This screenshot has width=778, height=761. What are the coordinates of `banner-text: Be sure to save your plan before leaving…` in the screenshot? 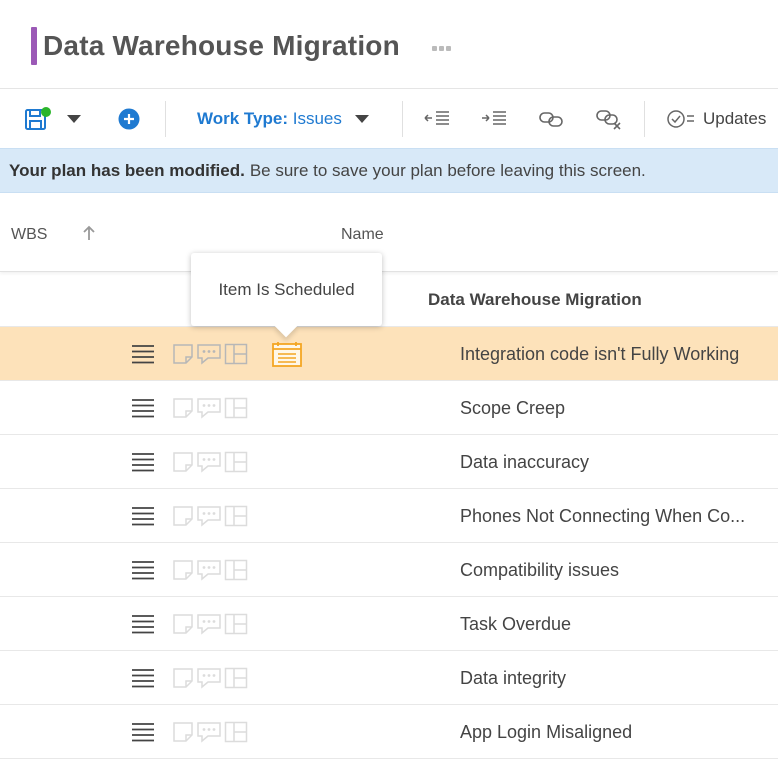 It's located at (447, 170).